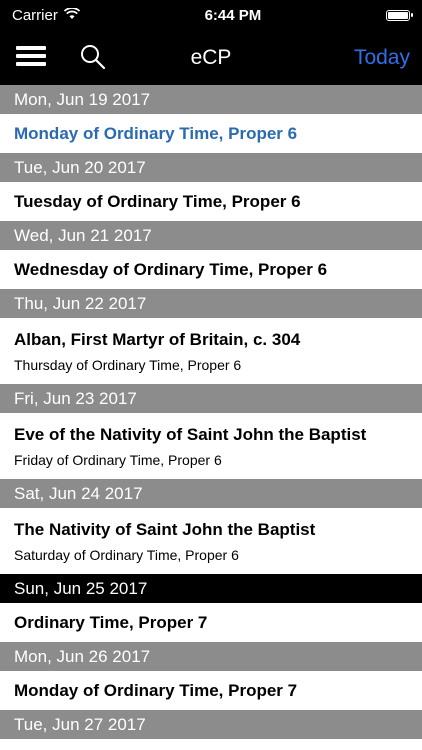 The image size is (422, 750). I want to click on observance-subtitle: Saturday of Ordinary Time, Proper 6, so click(126, 554).